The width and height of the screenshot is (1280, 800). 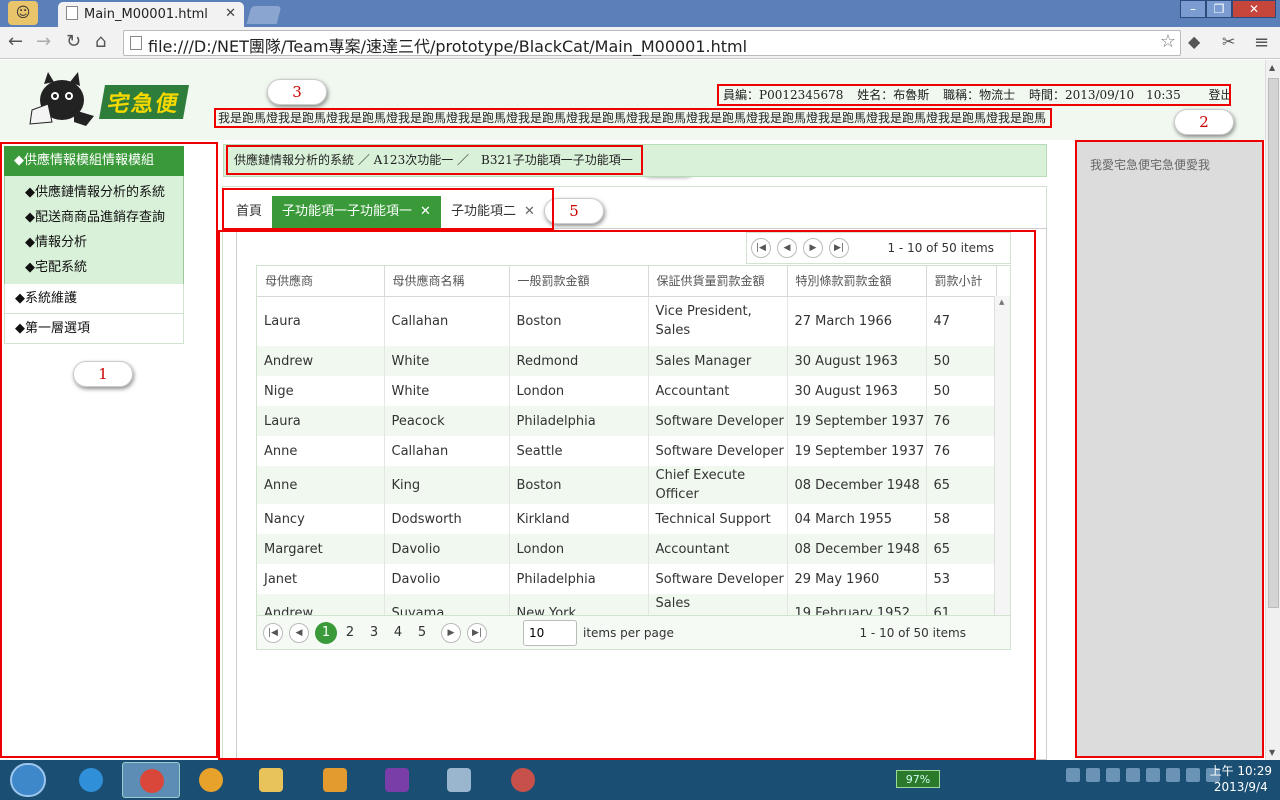 What do you see at coordinates (579, 281) in the screenshot?
I see `column-header: 一般罰款金額` at bounding box center [579, 281].